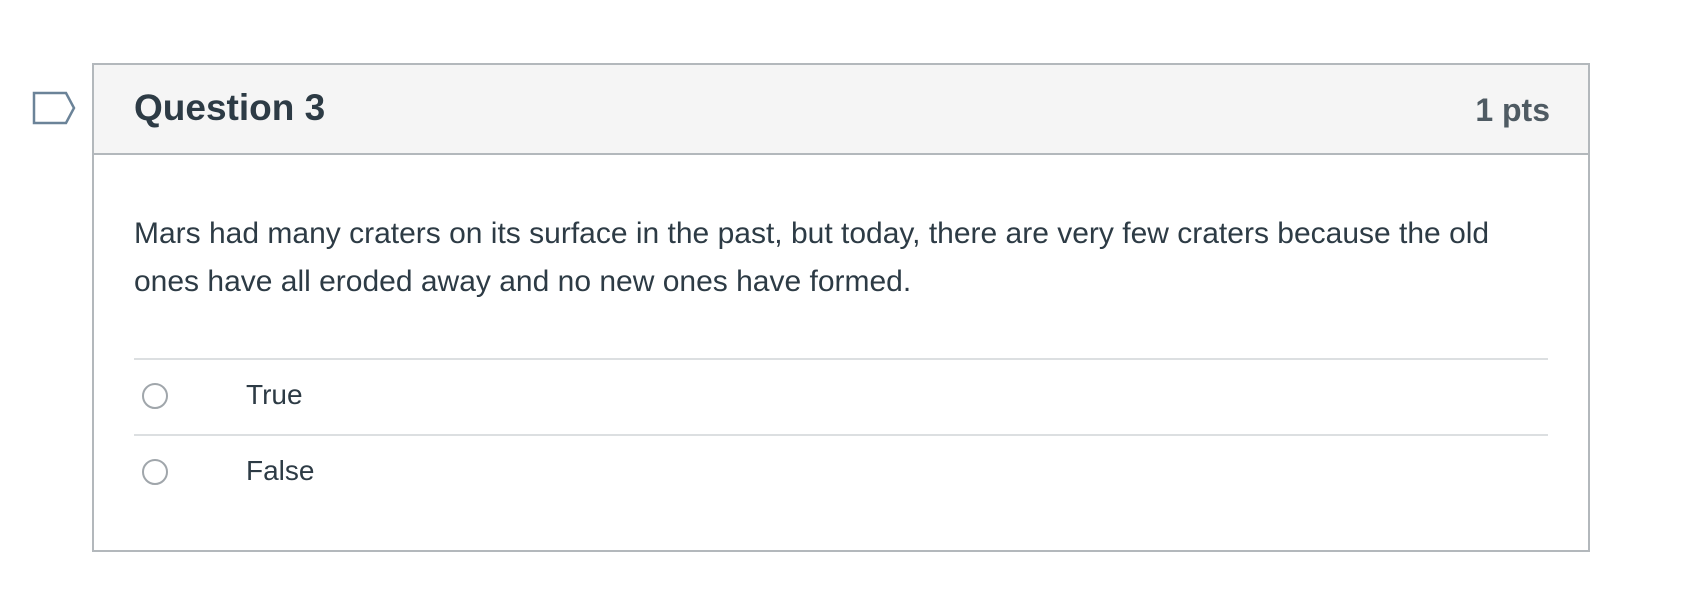 This screenshot has height=600, width=1690. I want to click on radio-button-false, so click(155, 472).